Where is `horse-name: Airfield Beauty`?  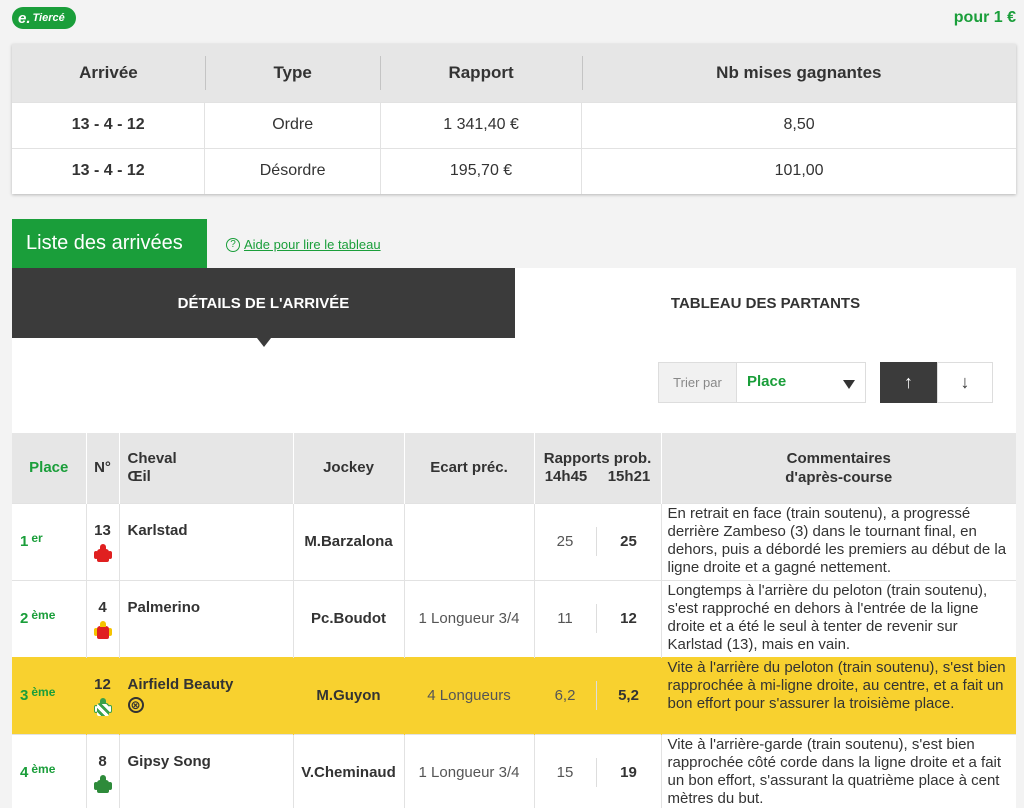
horse-name: Airfield Beauty is located at coordinates (210, 684).